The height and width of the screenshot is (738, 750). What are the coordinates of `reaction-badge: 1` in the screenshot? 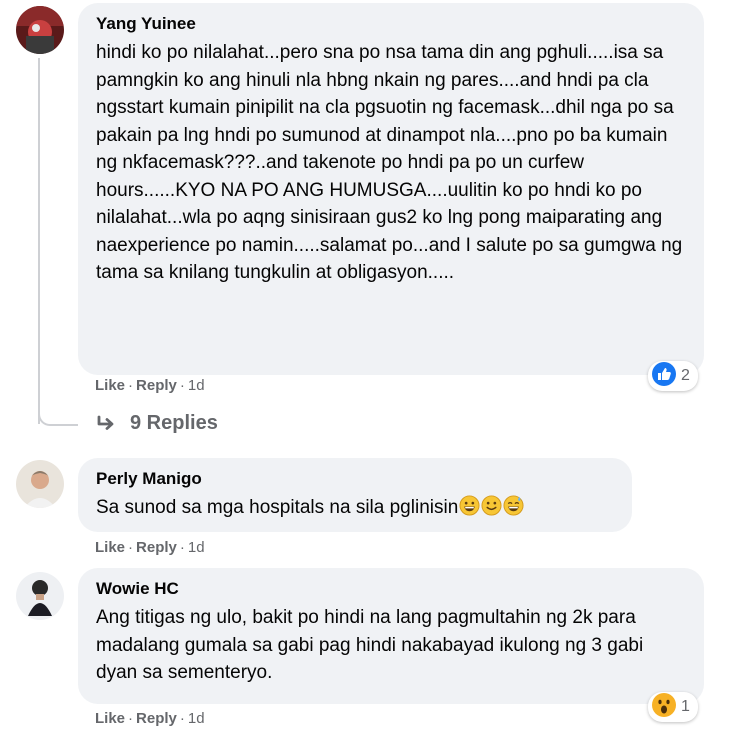 It's located at (673, 707).